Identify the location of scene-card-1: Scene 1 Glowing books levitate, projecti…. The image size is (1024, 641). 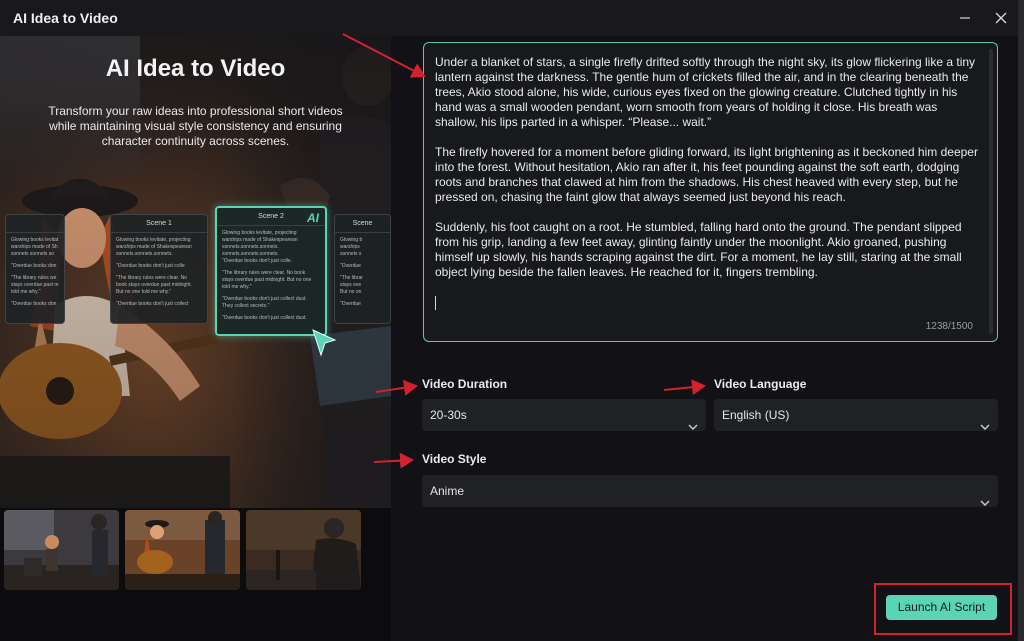
(159, 269).